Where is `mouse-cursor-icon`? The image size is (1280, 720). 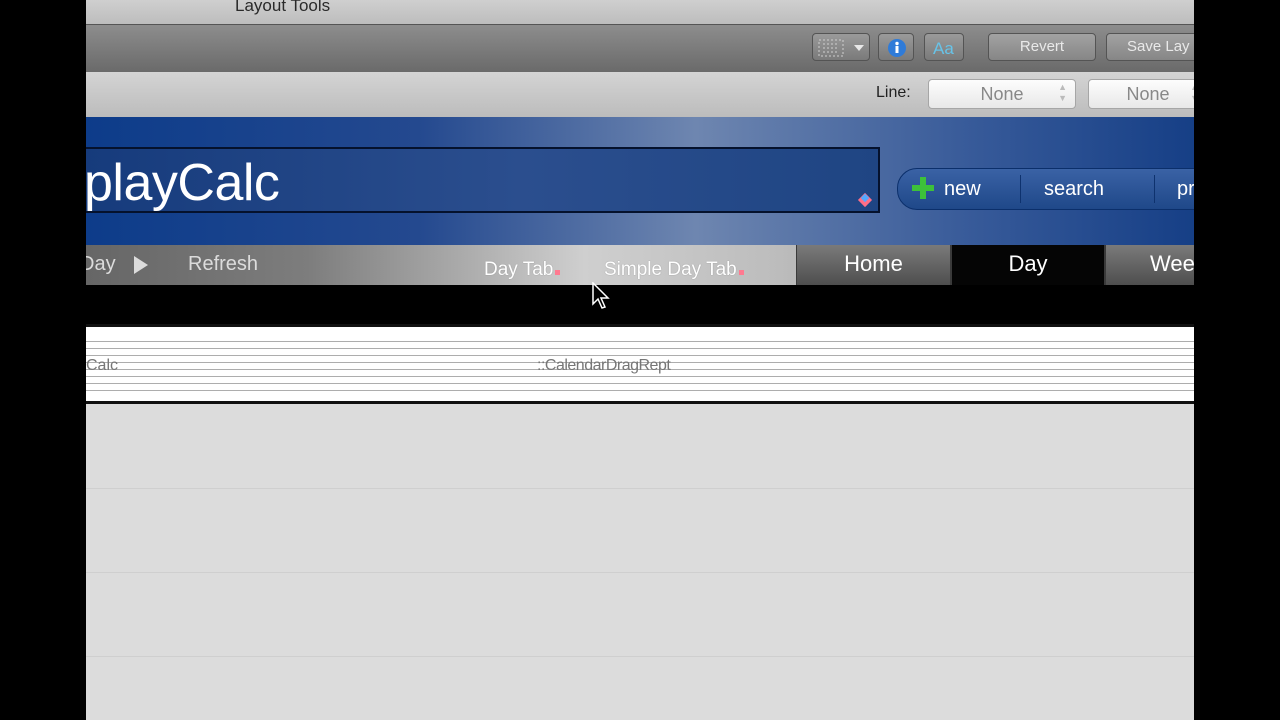
mouse-cursor-icon is located at coordinates (601, 295).